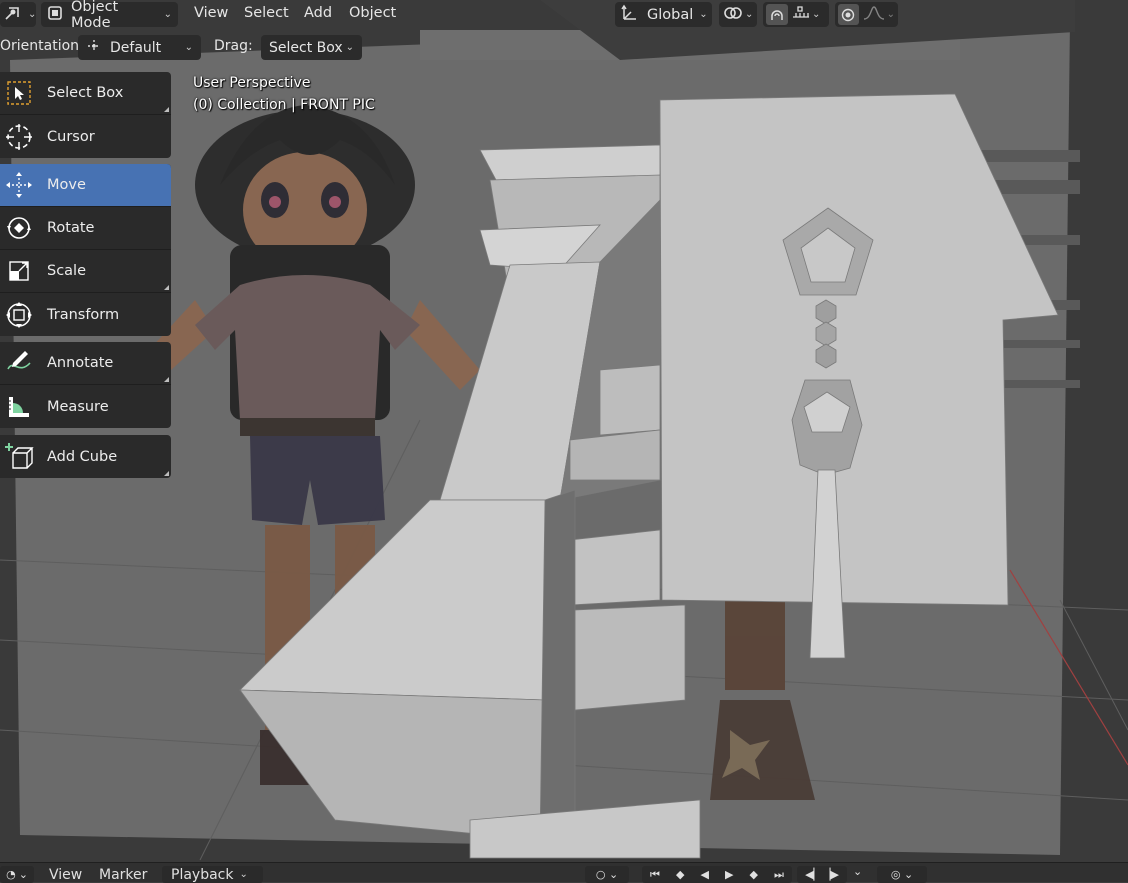 The width and height of the screenshot is (1128, 883). Describe the element at coordinates (19, 363) in the screenshot. I see `annotate-icon` at that location.